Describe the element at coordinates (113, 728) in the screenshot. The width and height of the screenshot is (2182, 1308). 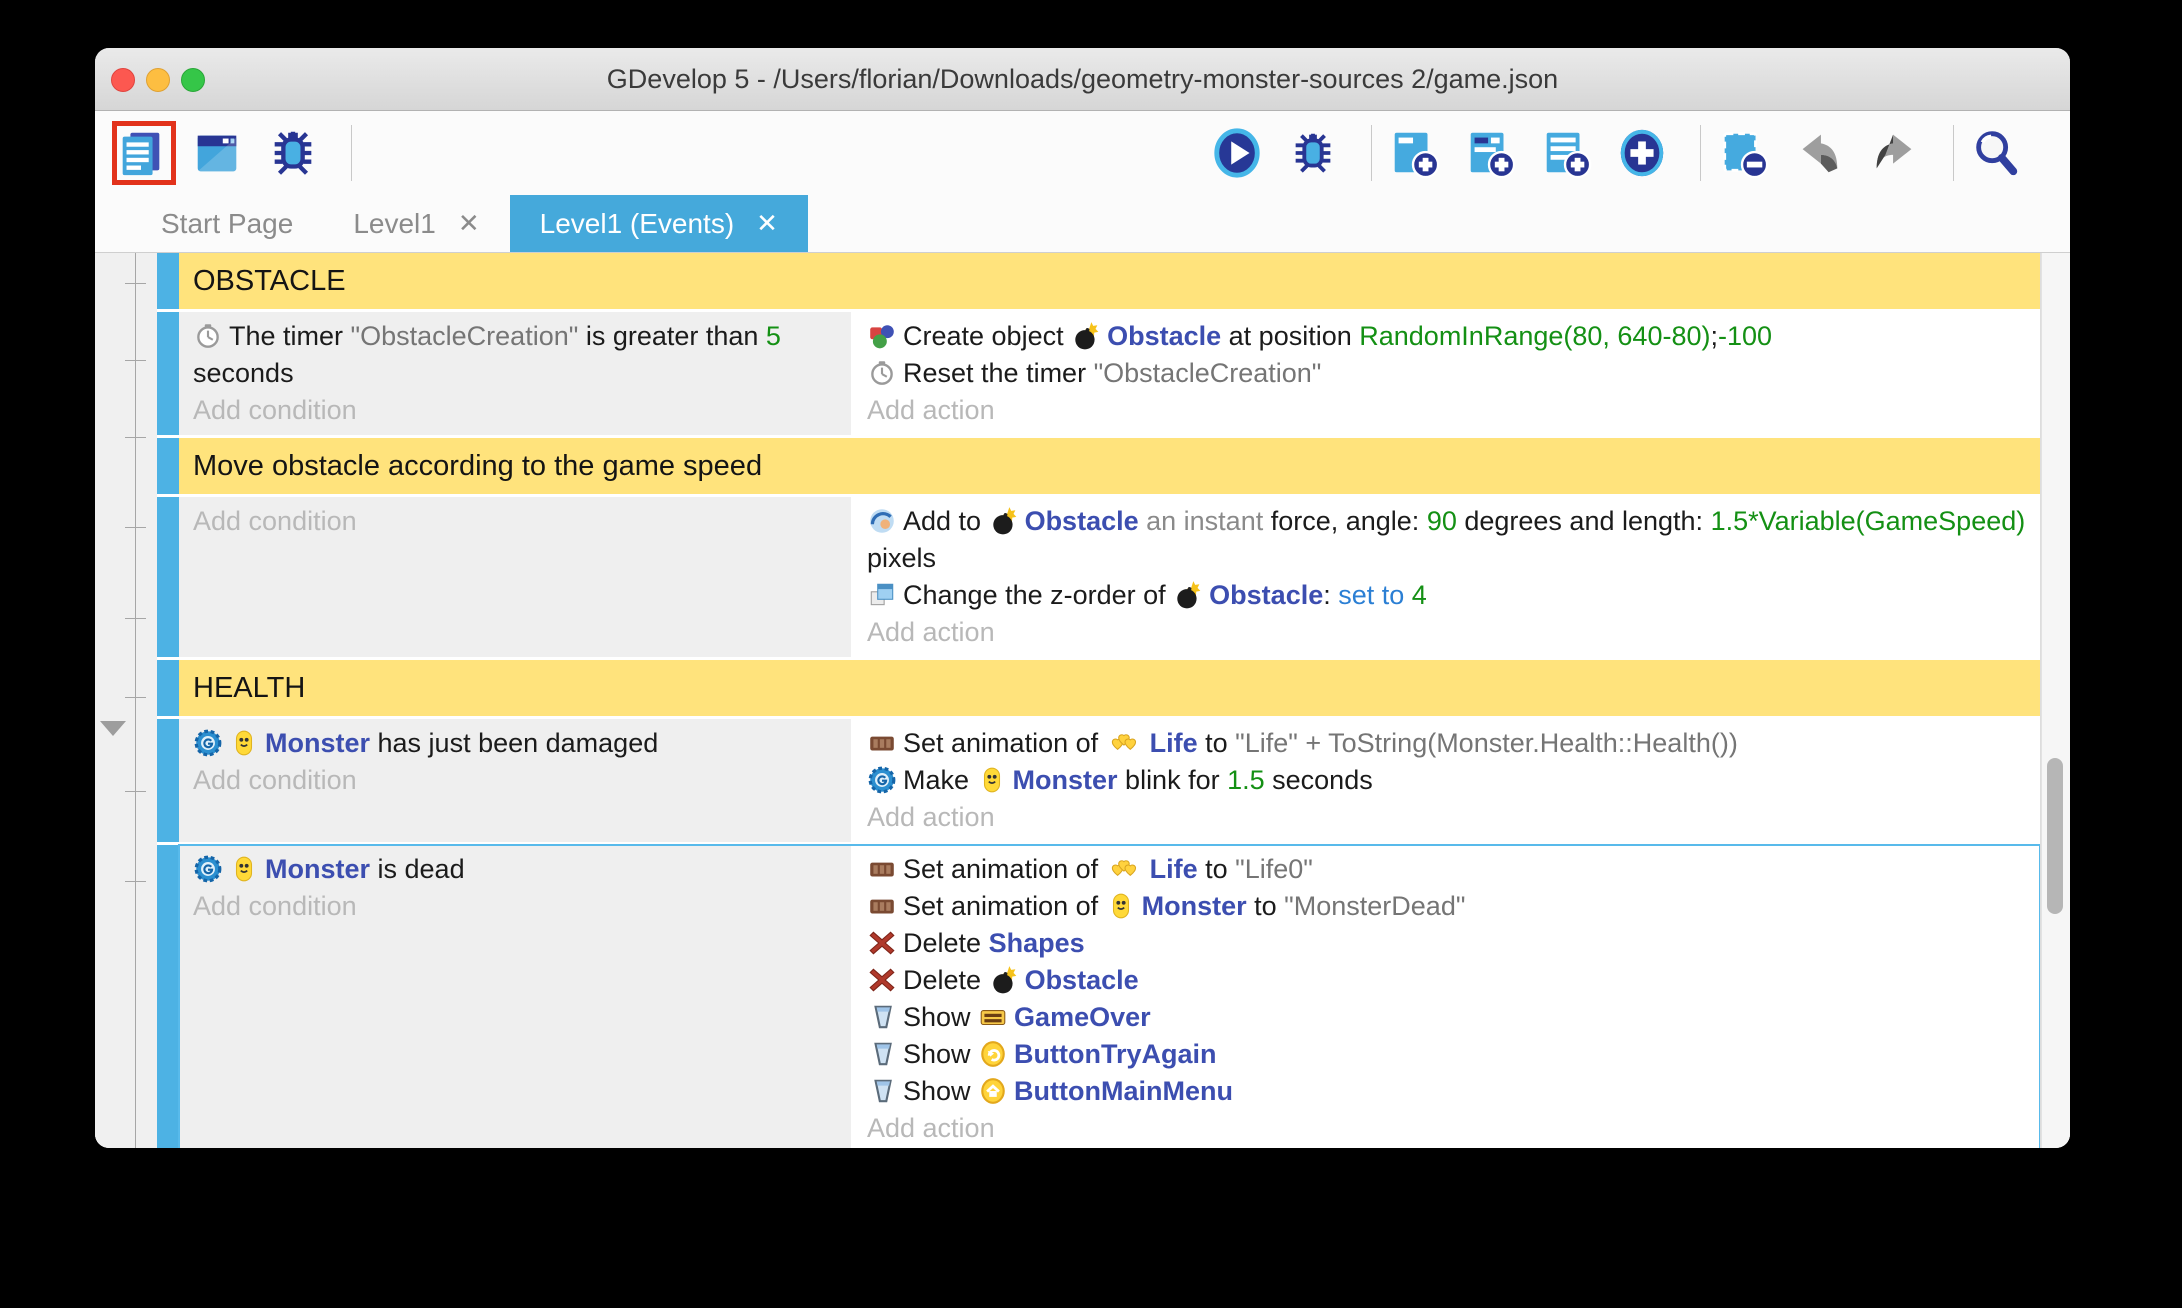
I see `collapse-arrow-icon` at that location.